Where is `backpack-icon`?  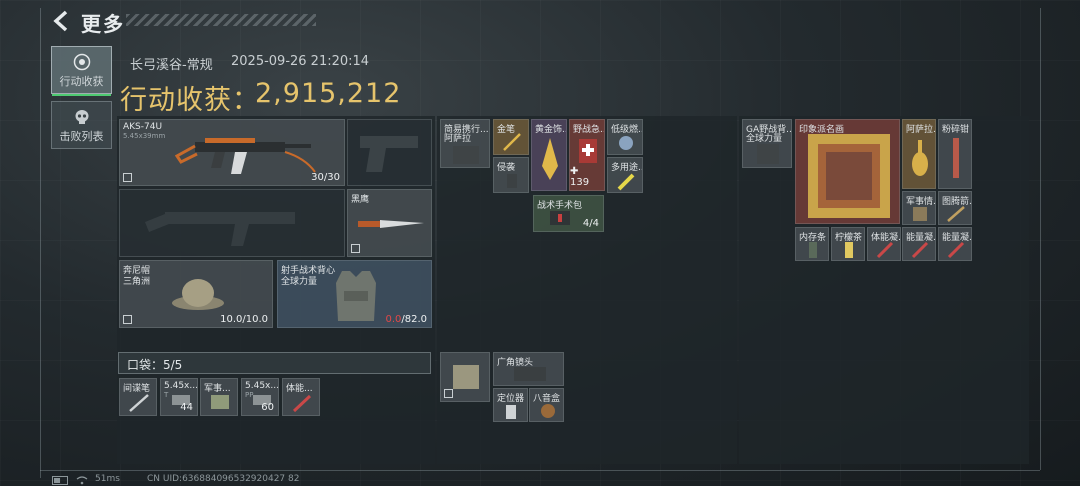
backpack-icon is located at coordinates (768, 154).